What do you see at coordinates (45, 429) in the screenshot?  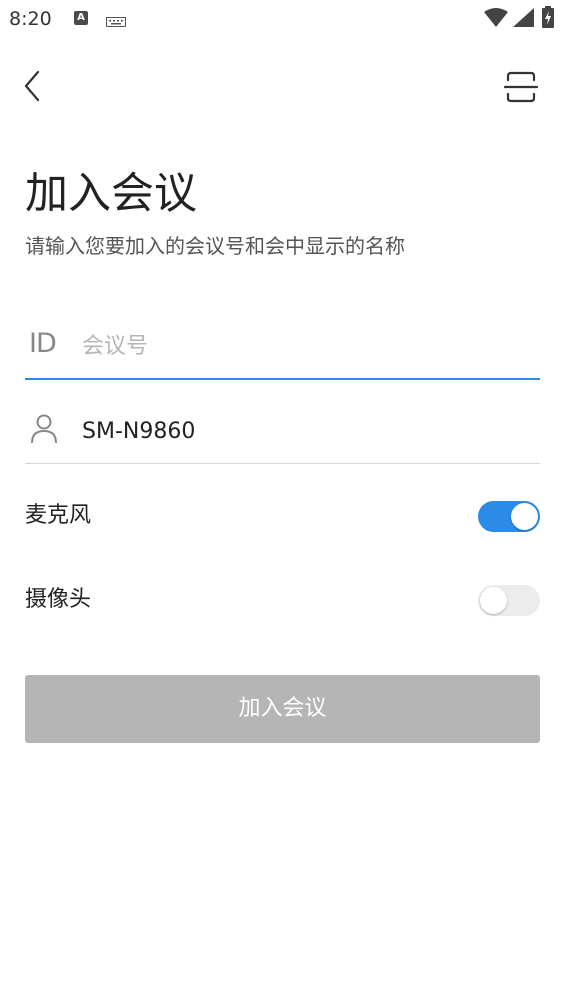 I see `user-icon` at bounding box center [45, 429].